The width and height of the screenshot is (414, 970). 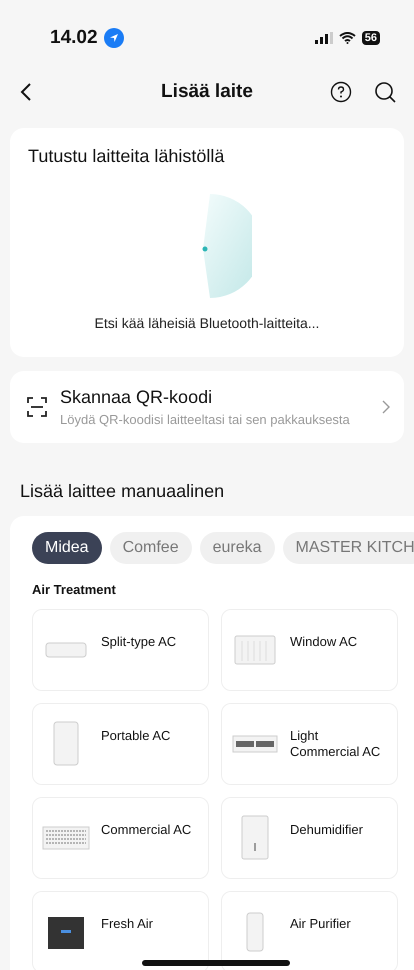 I want to click on help-button, so click(x=341, y=92).